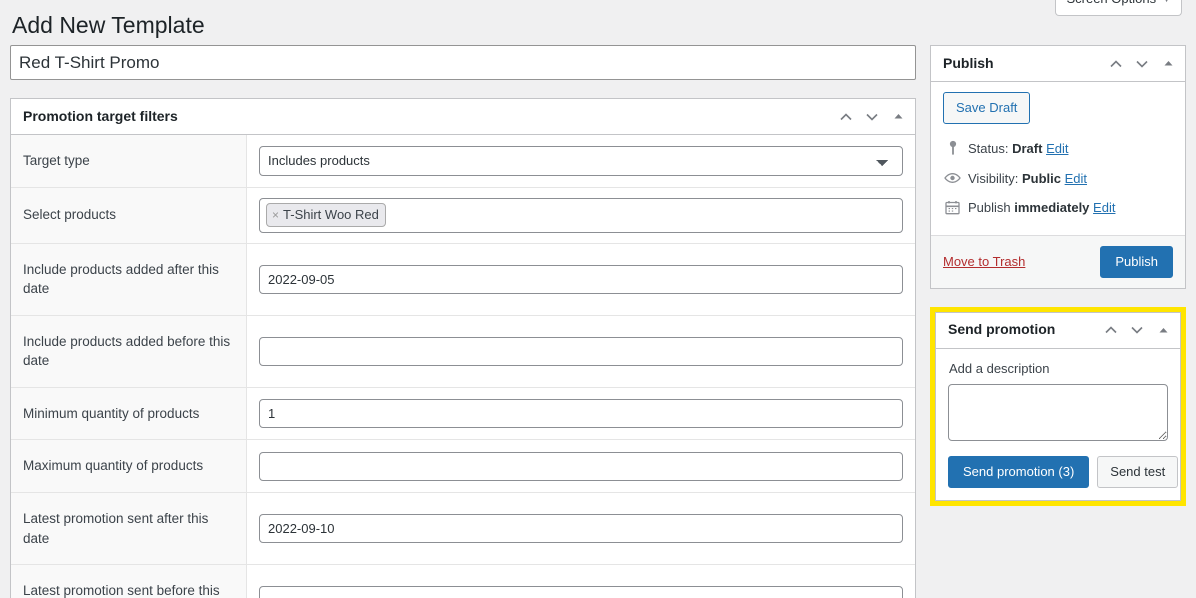 The image size is (1196, 598). I want to click on move-to-trash-link: Move to Trash, so click(984, 261).